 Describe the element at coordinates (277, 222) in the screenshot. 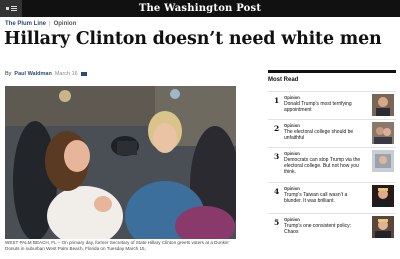

I see `rank-number: 5` at that location.